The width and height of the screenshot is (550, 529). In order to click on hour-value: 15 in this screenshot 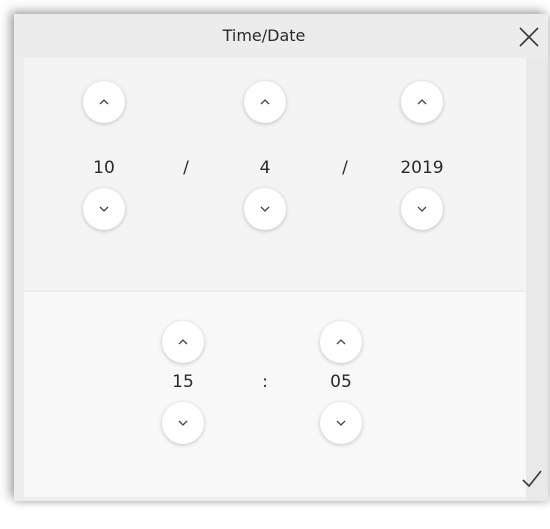, I will do `click(183, 382)`.